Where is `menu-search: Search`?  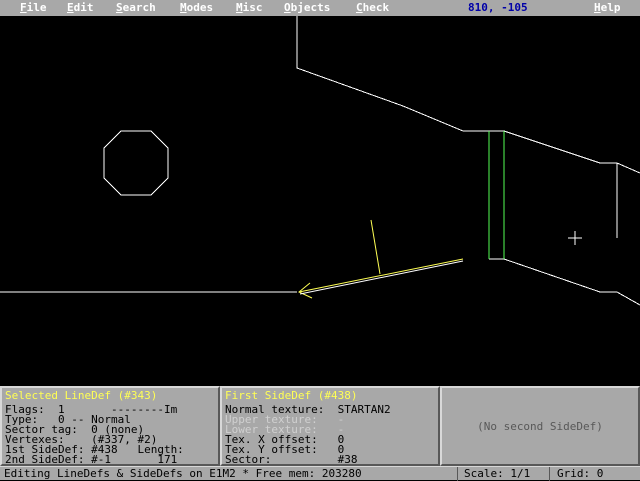
menu-search: Search is located at coordinates (136, 8).